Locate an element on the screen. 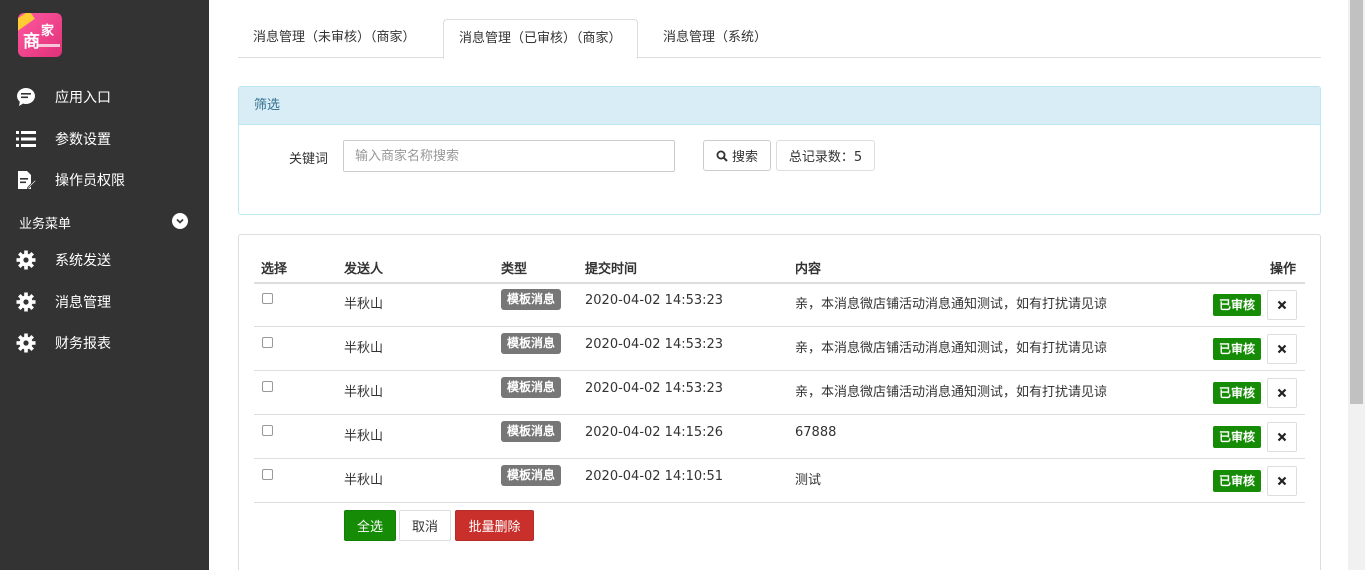 This screenshot has width=1365, height=570. keyword-label: 关键词 is located at coordinates (309, 159).